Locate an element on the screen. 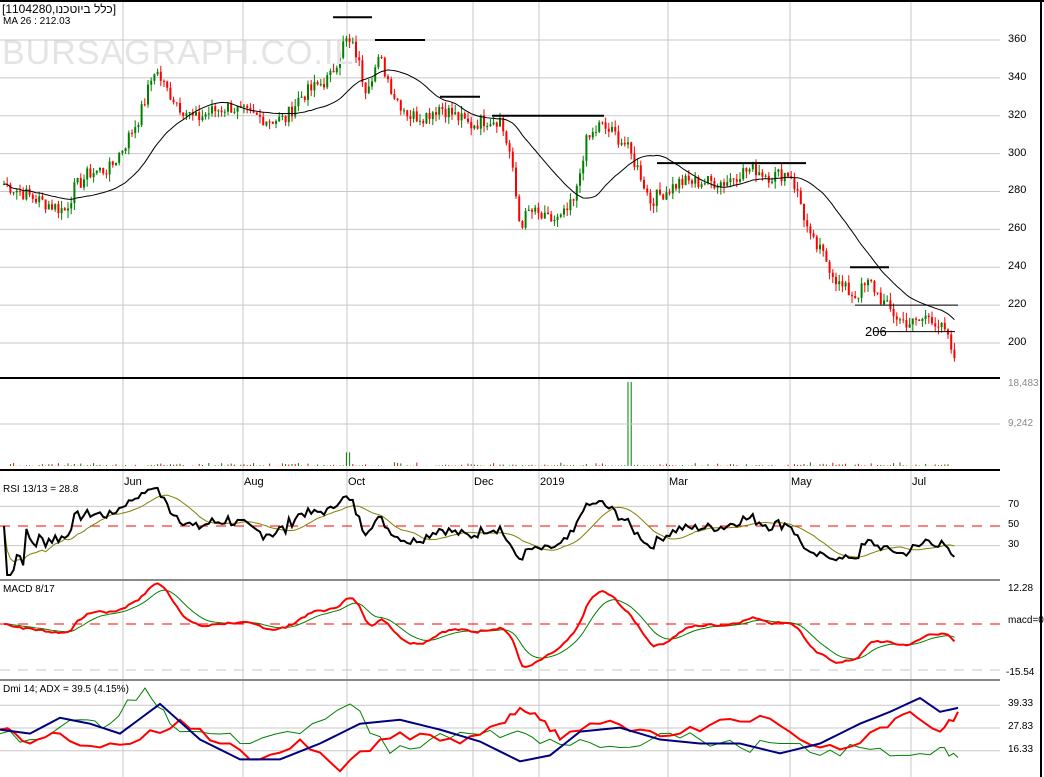  ma-label: MA 26 : 212.03 is located at coordinates (37, 21).